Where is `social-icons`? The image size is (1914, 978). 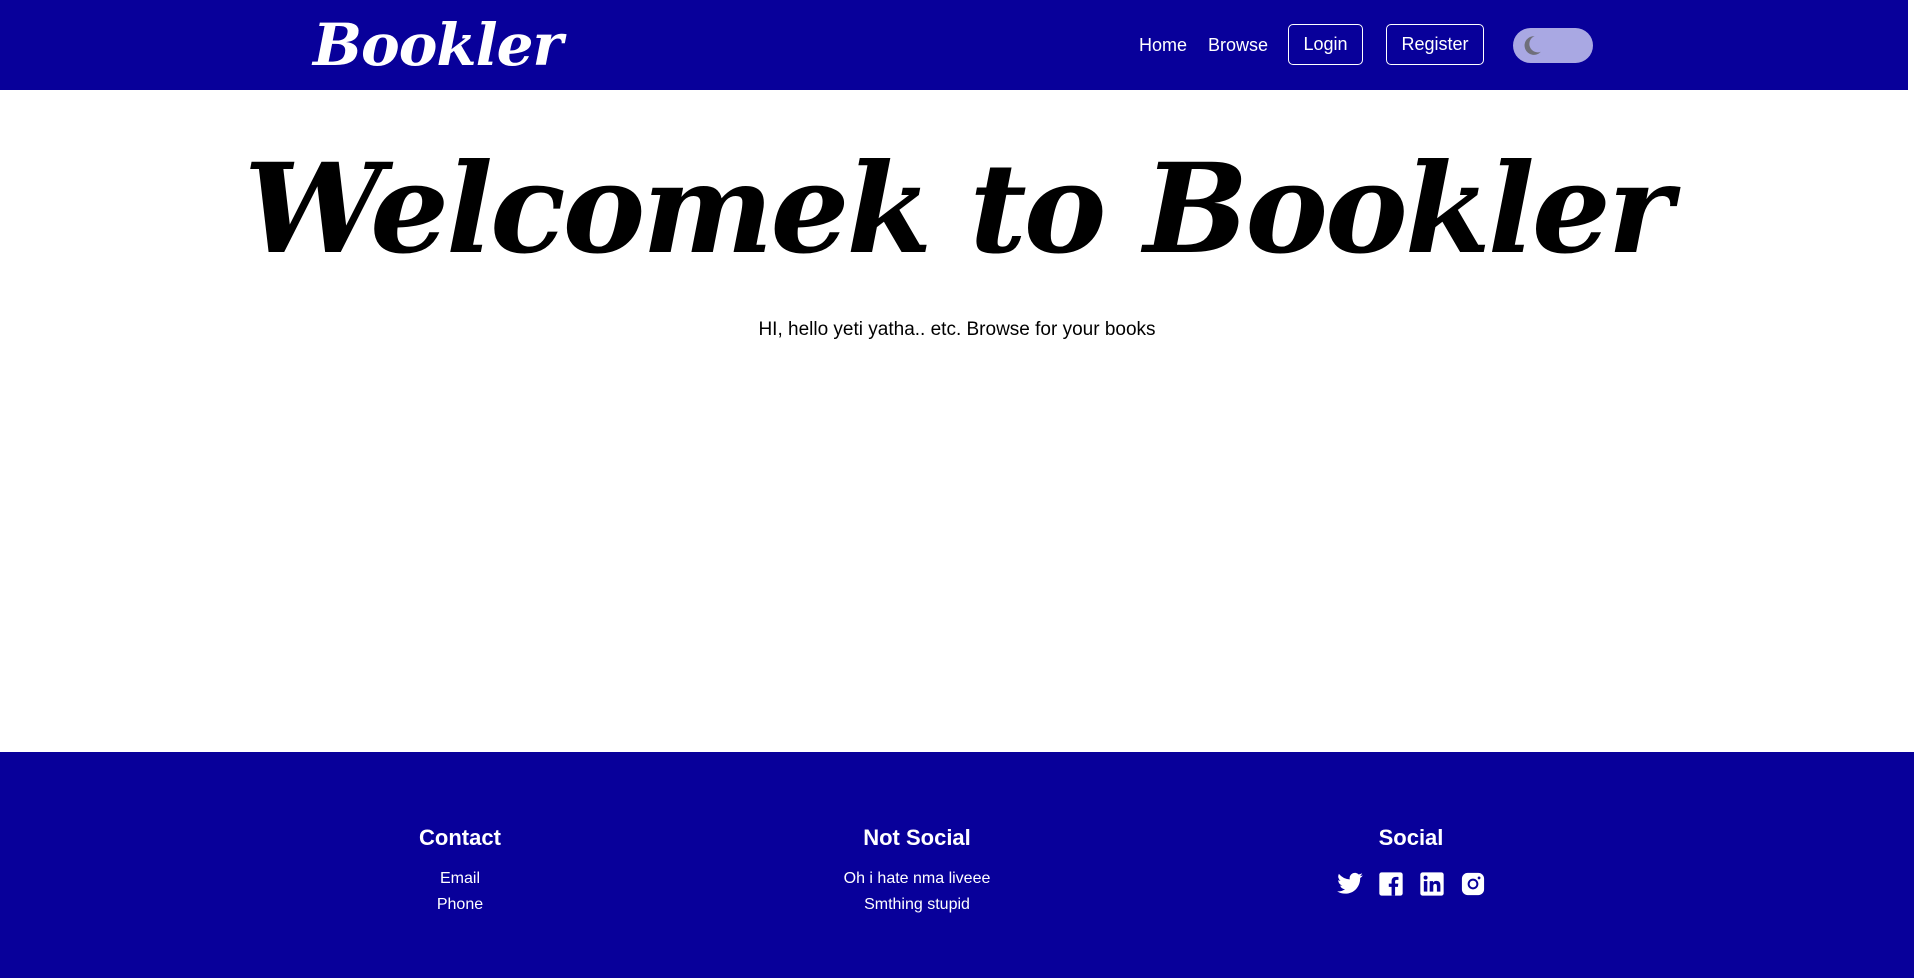
social-icons is located at coordinates (1411, 884).